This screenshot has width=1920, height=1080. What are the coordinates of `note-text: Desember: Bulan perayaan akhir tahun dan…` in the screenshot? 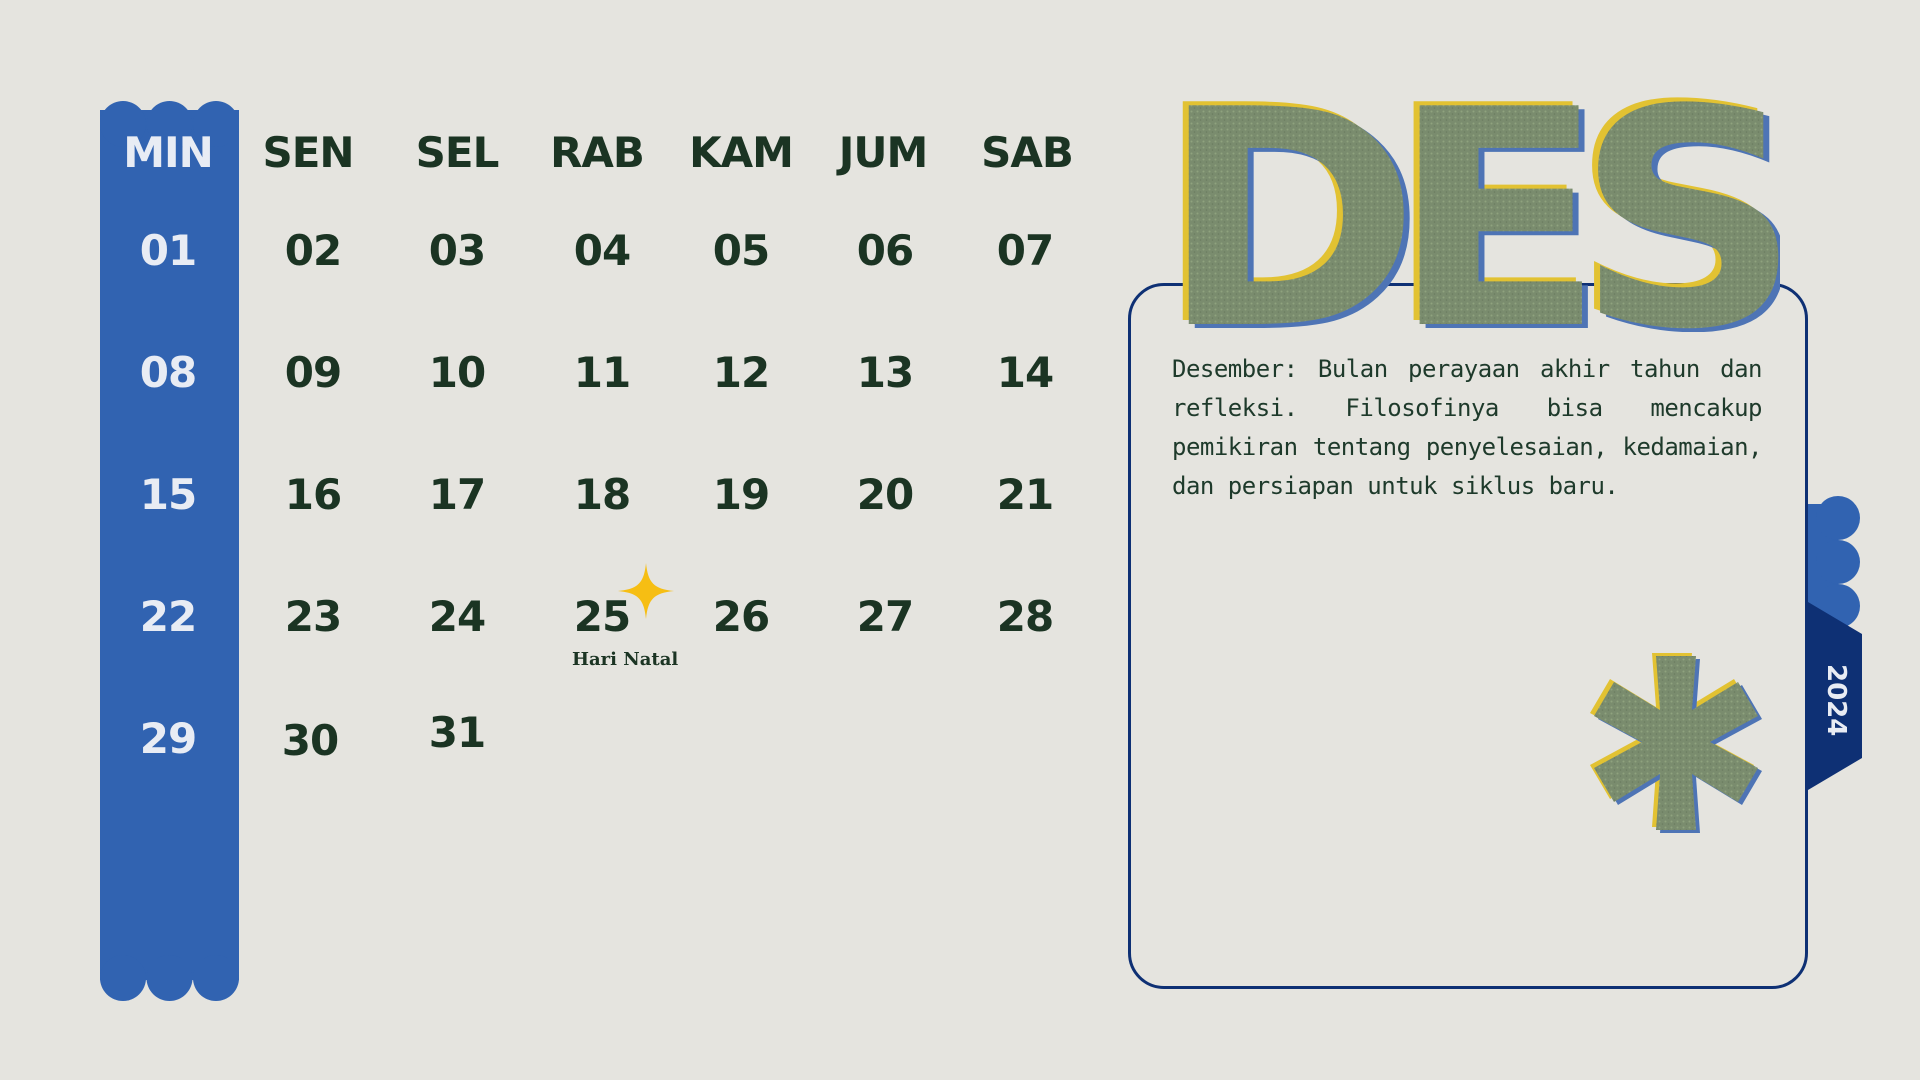 It's located at (1467, 427).